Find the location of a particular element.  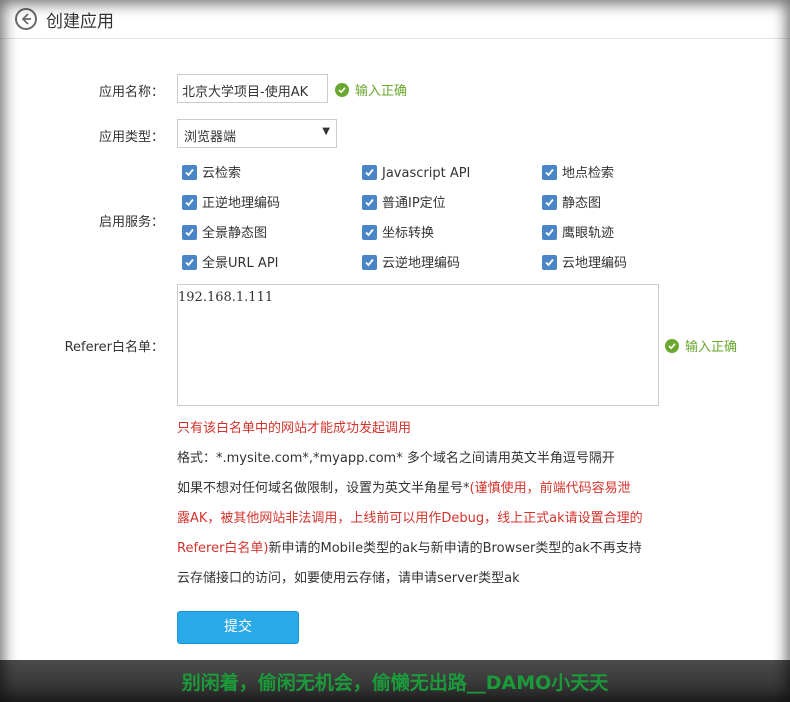

service-label: 普通IP定位 is located at coordinates (414, 203).